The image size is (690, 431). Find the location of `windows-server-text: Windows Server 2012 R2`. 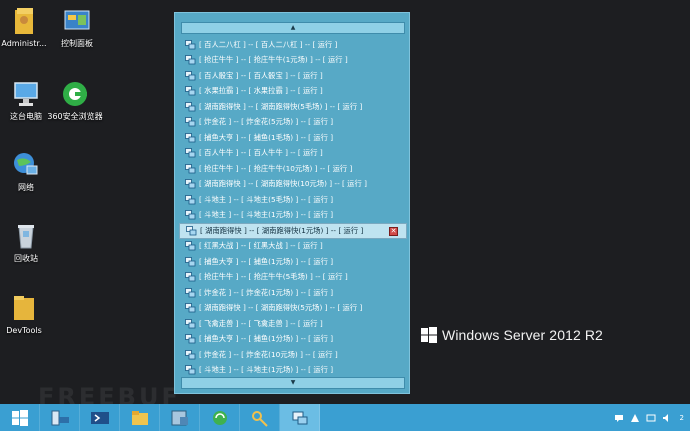

windows-server-text: Windows Server 2012 R2 is located at coordinates (522, 335).